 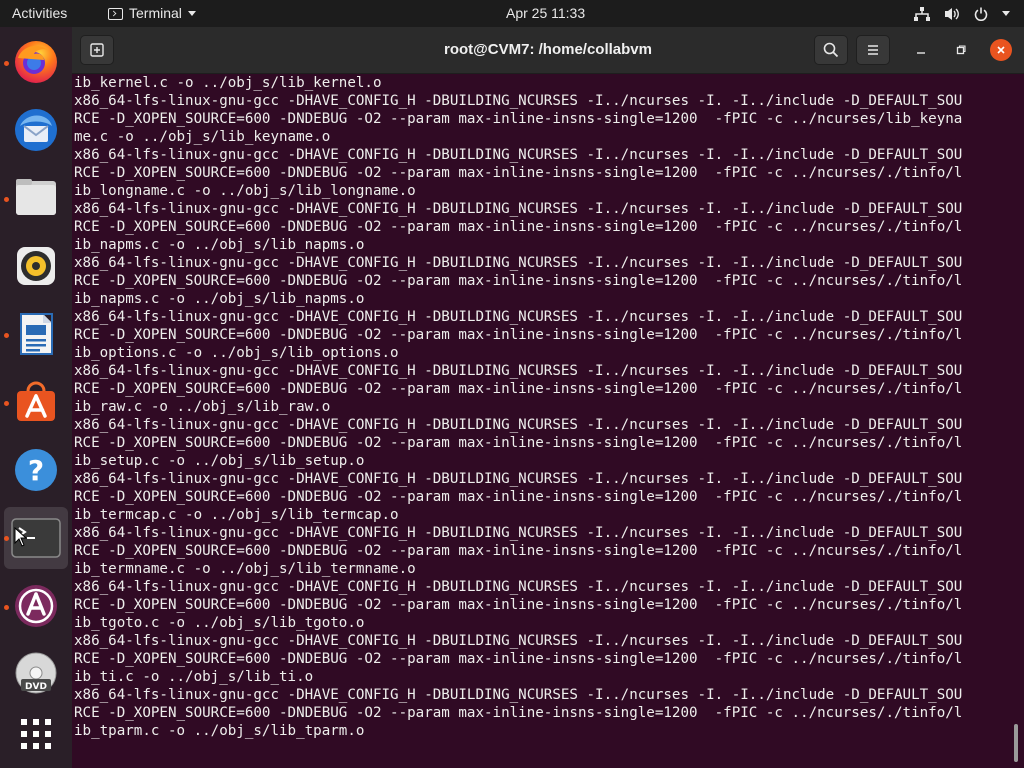 I want to click on terminal-line: ib_termcap.c -o ../obj_s/lib_termcap.o, so click(x=236, y=515).